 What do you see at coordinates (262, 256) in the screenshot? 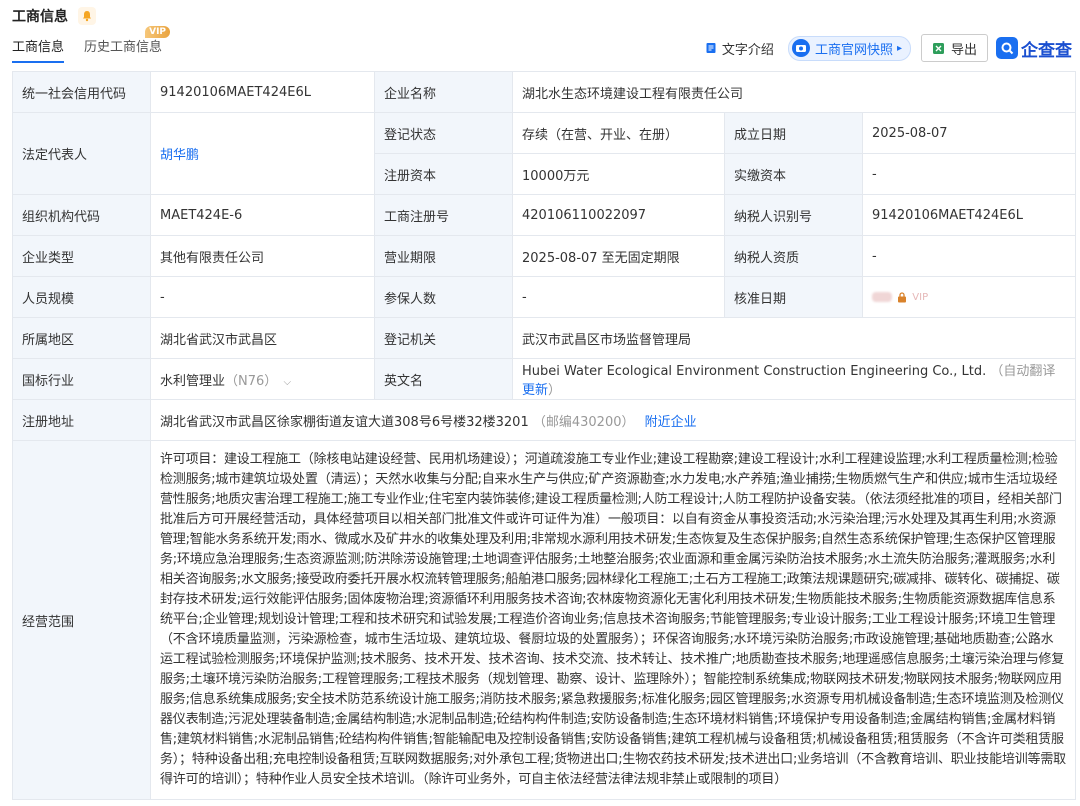
I see `company-type-value: 其他有限责任公司` at bounding box center [262, 256].